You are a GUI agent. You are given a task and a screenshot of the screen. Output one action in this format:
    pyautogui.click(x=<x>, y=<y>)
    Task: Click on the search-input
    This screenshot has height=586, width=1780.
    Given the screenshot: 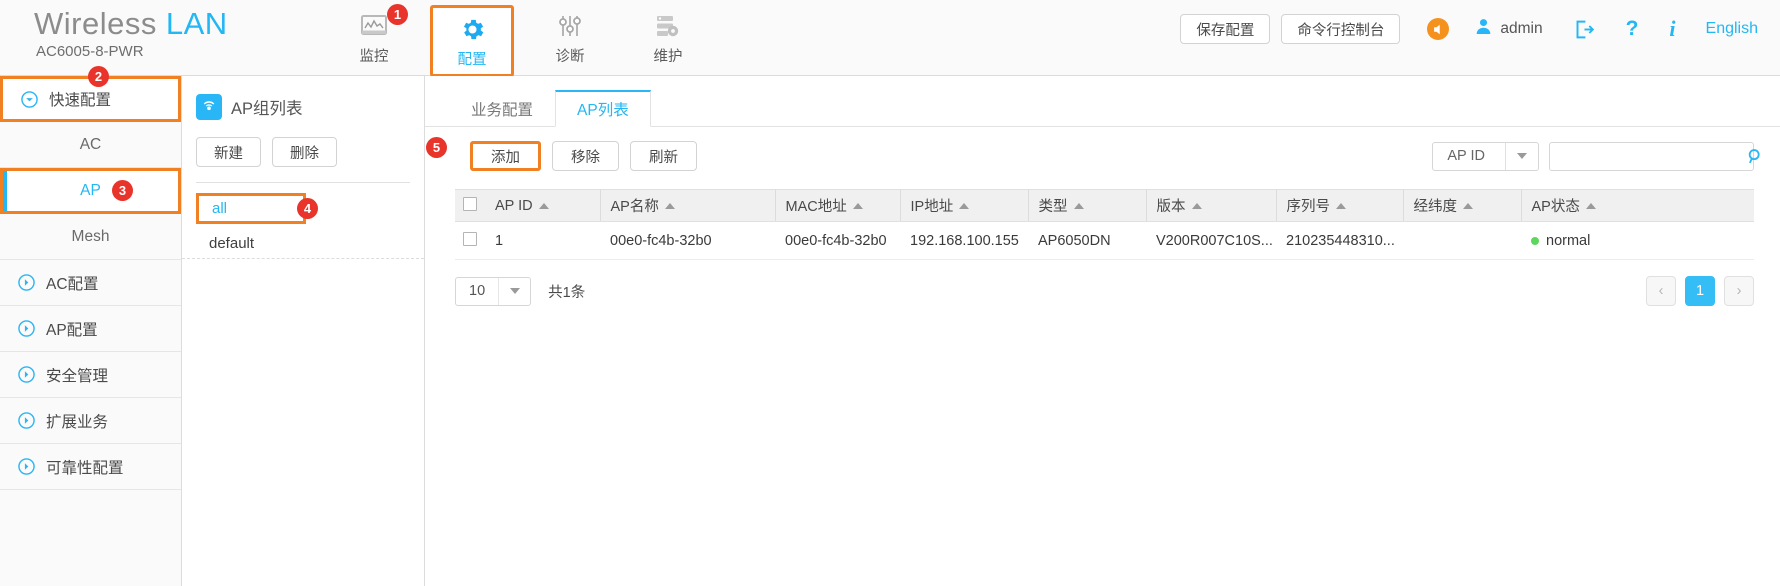 What is the action you would take?
    pyautogui.click(x=1648, y=156)
    